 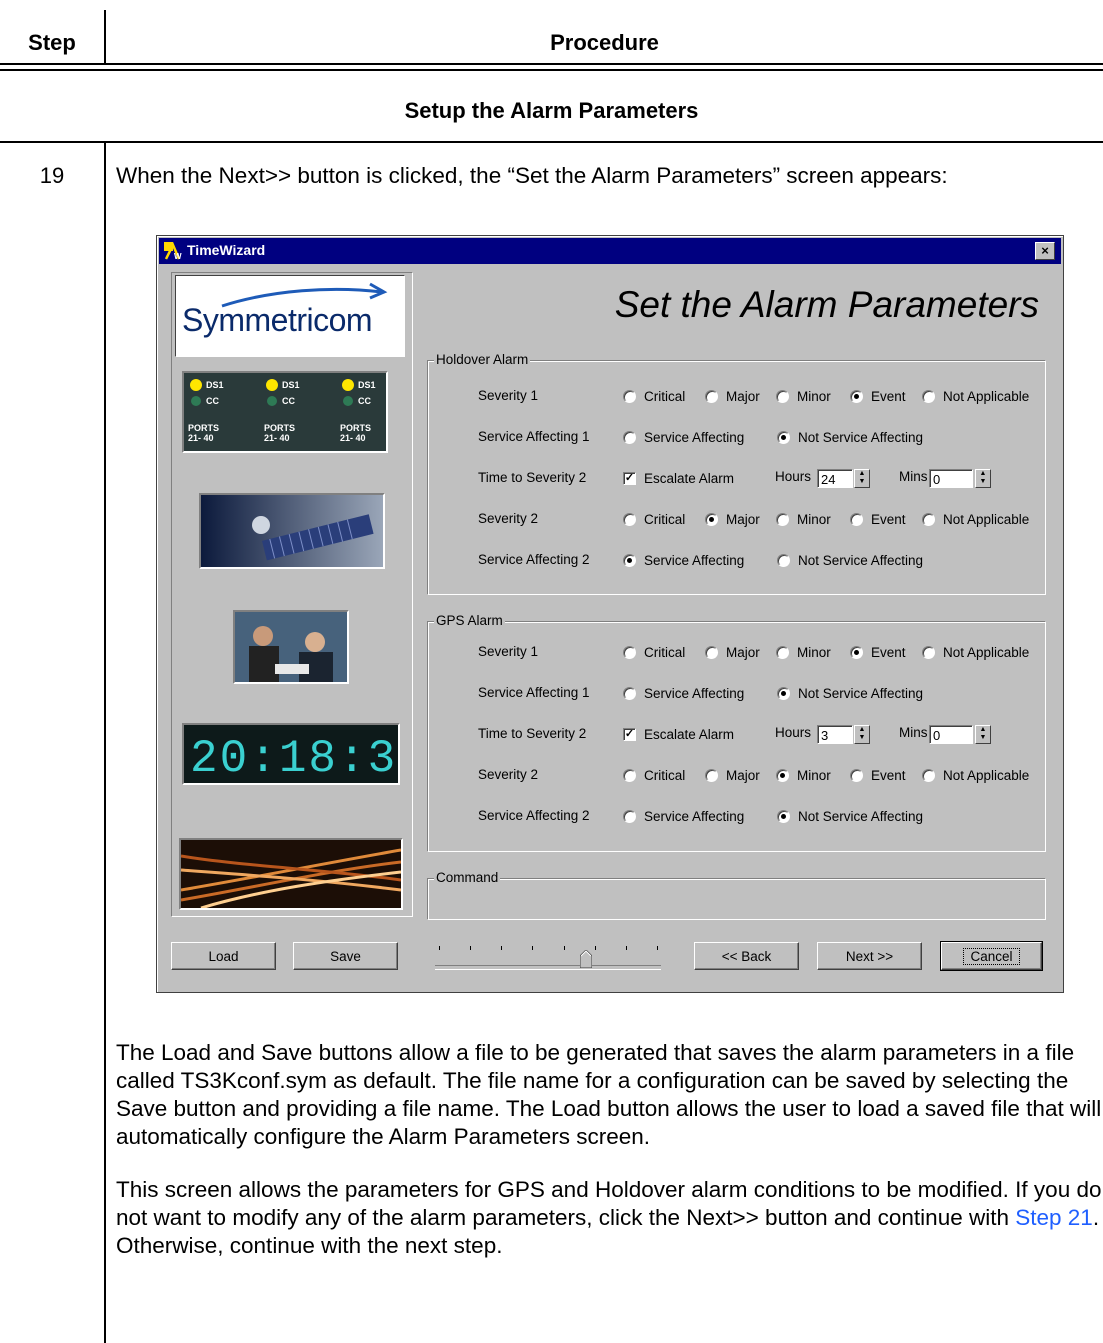 What do you see at coordinates (226, 250) in the screenshot?
I see `window-title: TimeWizard` at bounding box center [226, 250].